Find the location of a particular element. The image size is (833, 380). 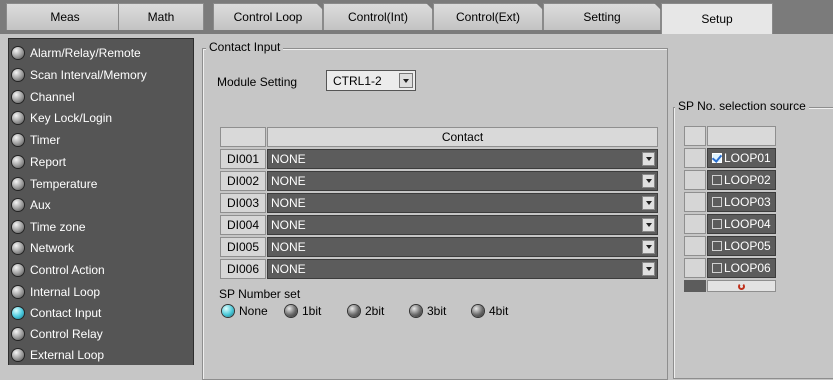

sp-radio-1bit: 1bit is located at coordinates (303, 311).